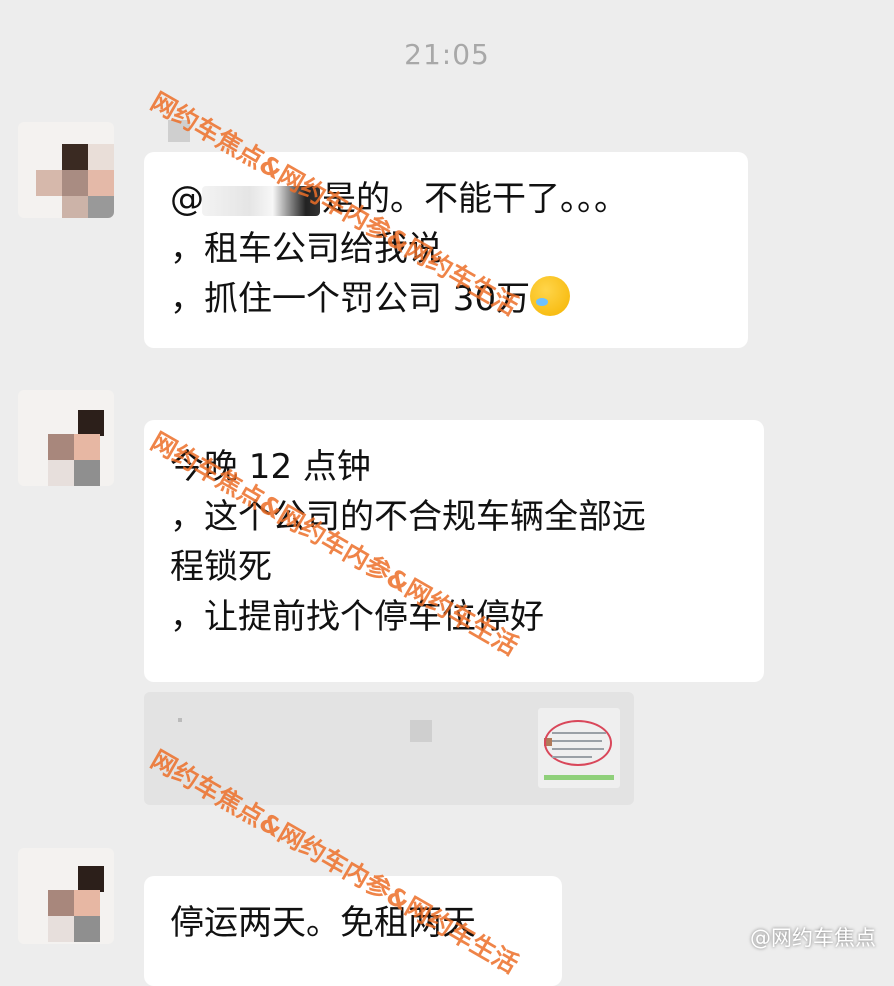 The height and width of the screenshot is (986, 894). I want to click on quoted-message, so click(389, 748).